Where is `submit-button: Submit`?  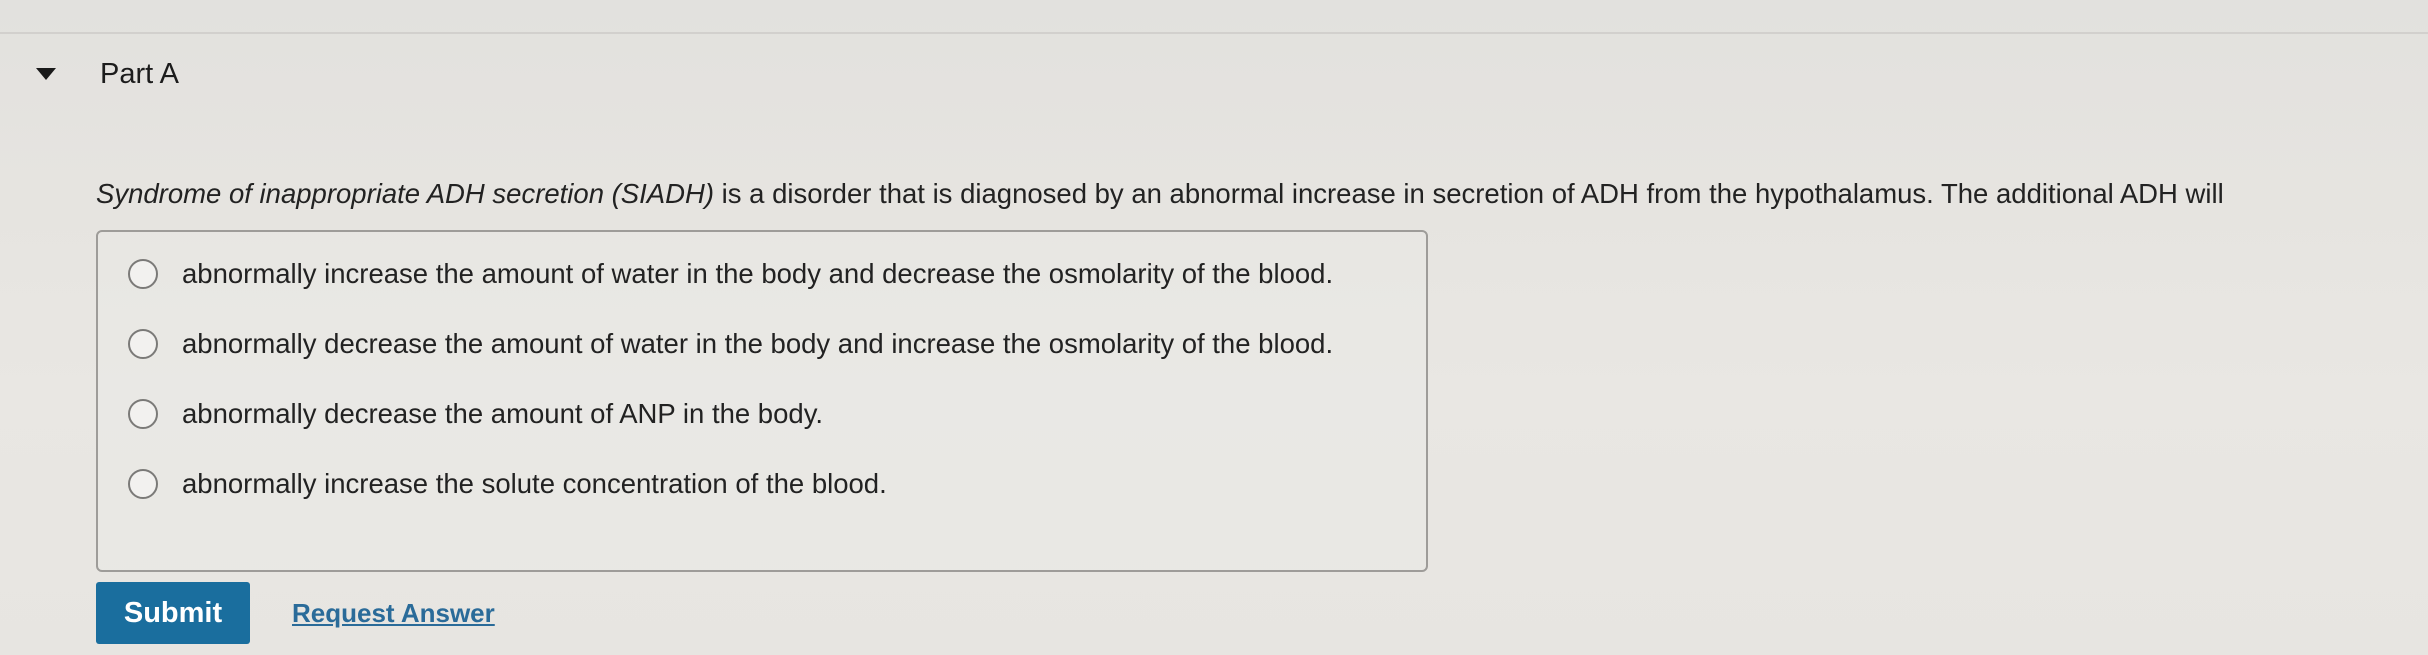
submit-button: Submit is located at coordinates (173, 613).